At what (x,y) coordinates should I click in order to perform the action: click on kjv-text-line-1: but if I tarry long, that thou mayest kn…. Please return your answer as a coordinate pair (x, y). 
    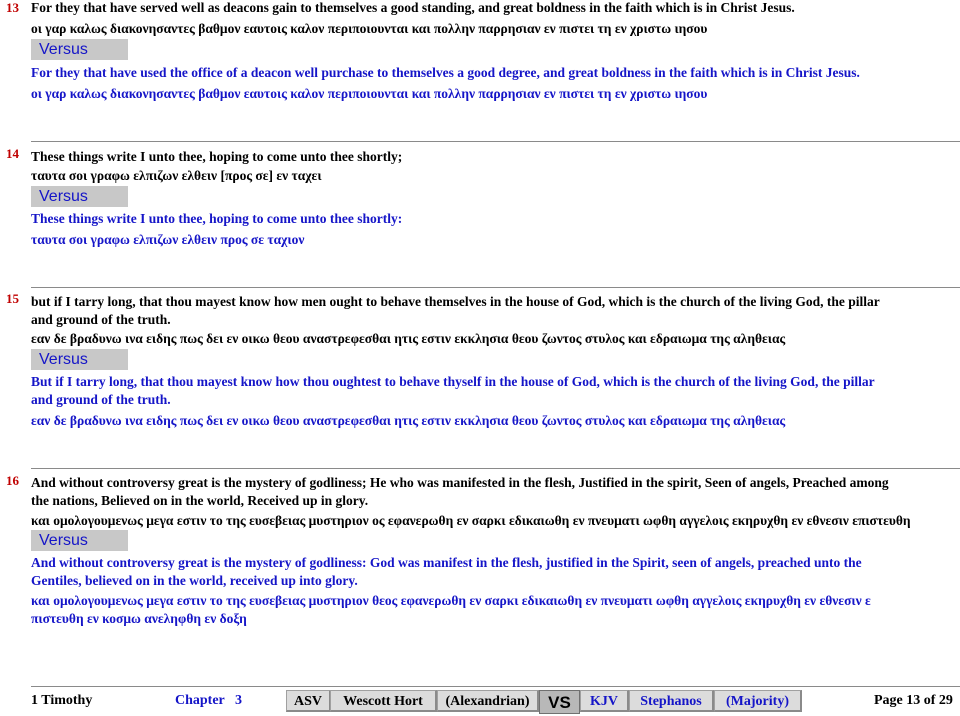
    Looking at the image, I should click on (455, 301).